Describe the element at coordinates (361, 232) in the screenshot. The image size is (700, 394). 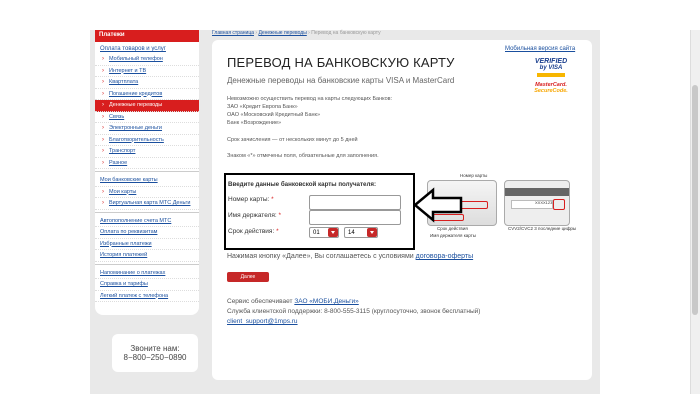
I see `expiry-year-select: 14` at that location.